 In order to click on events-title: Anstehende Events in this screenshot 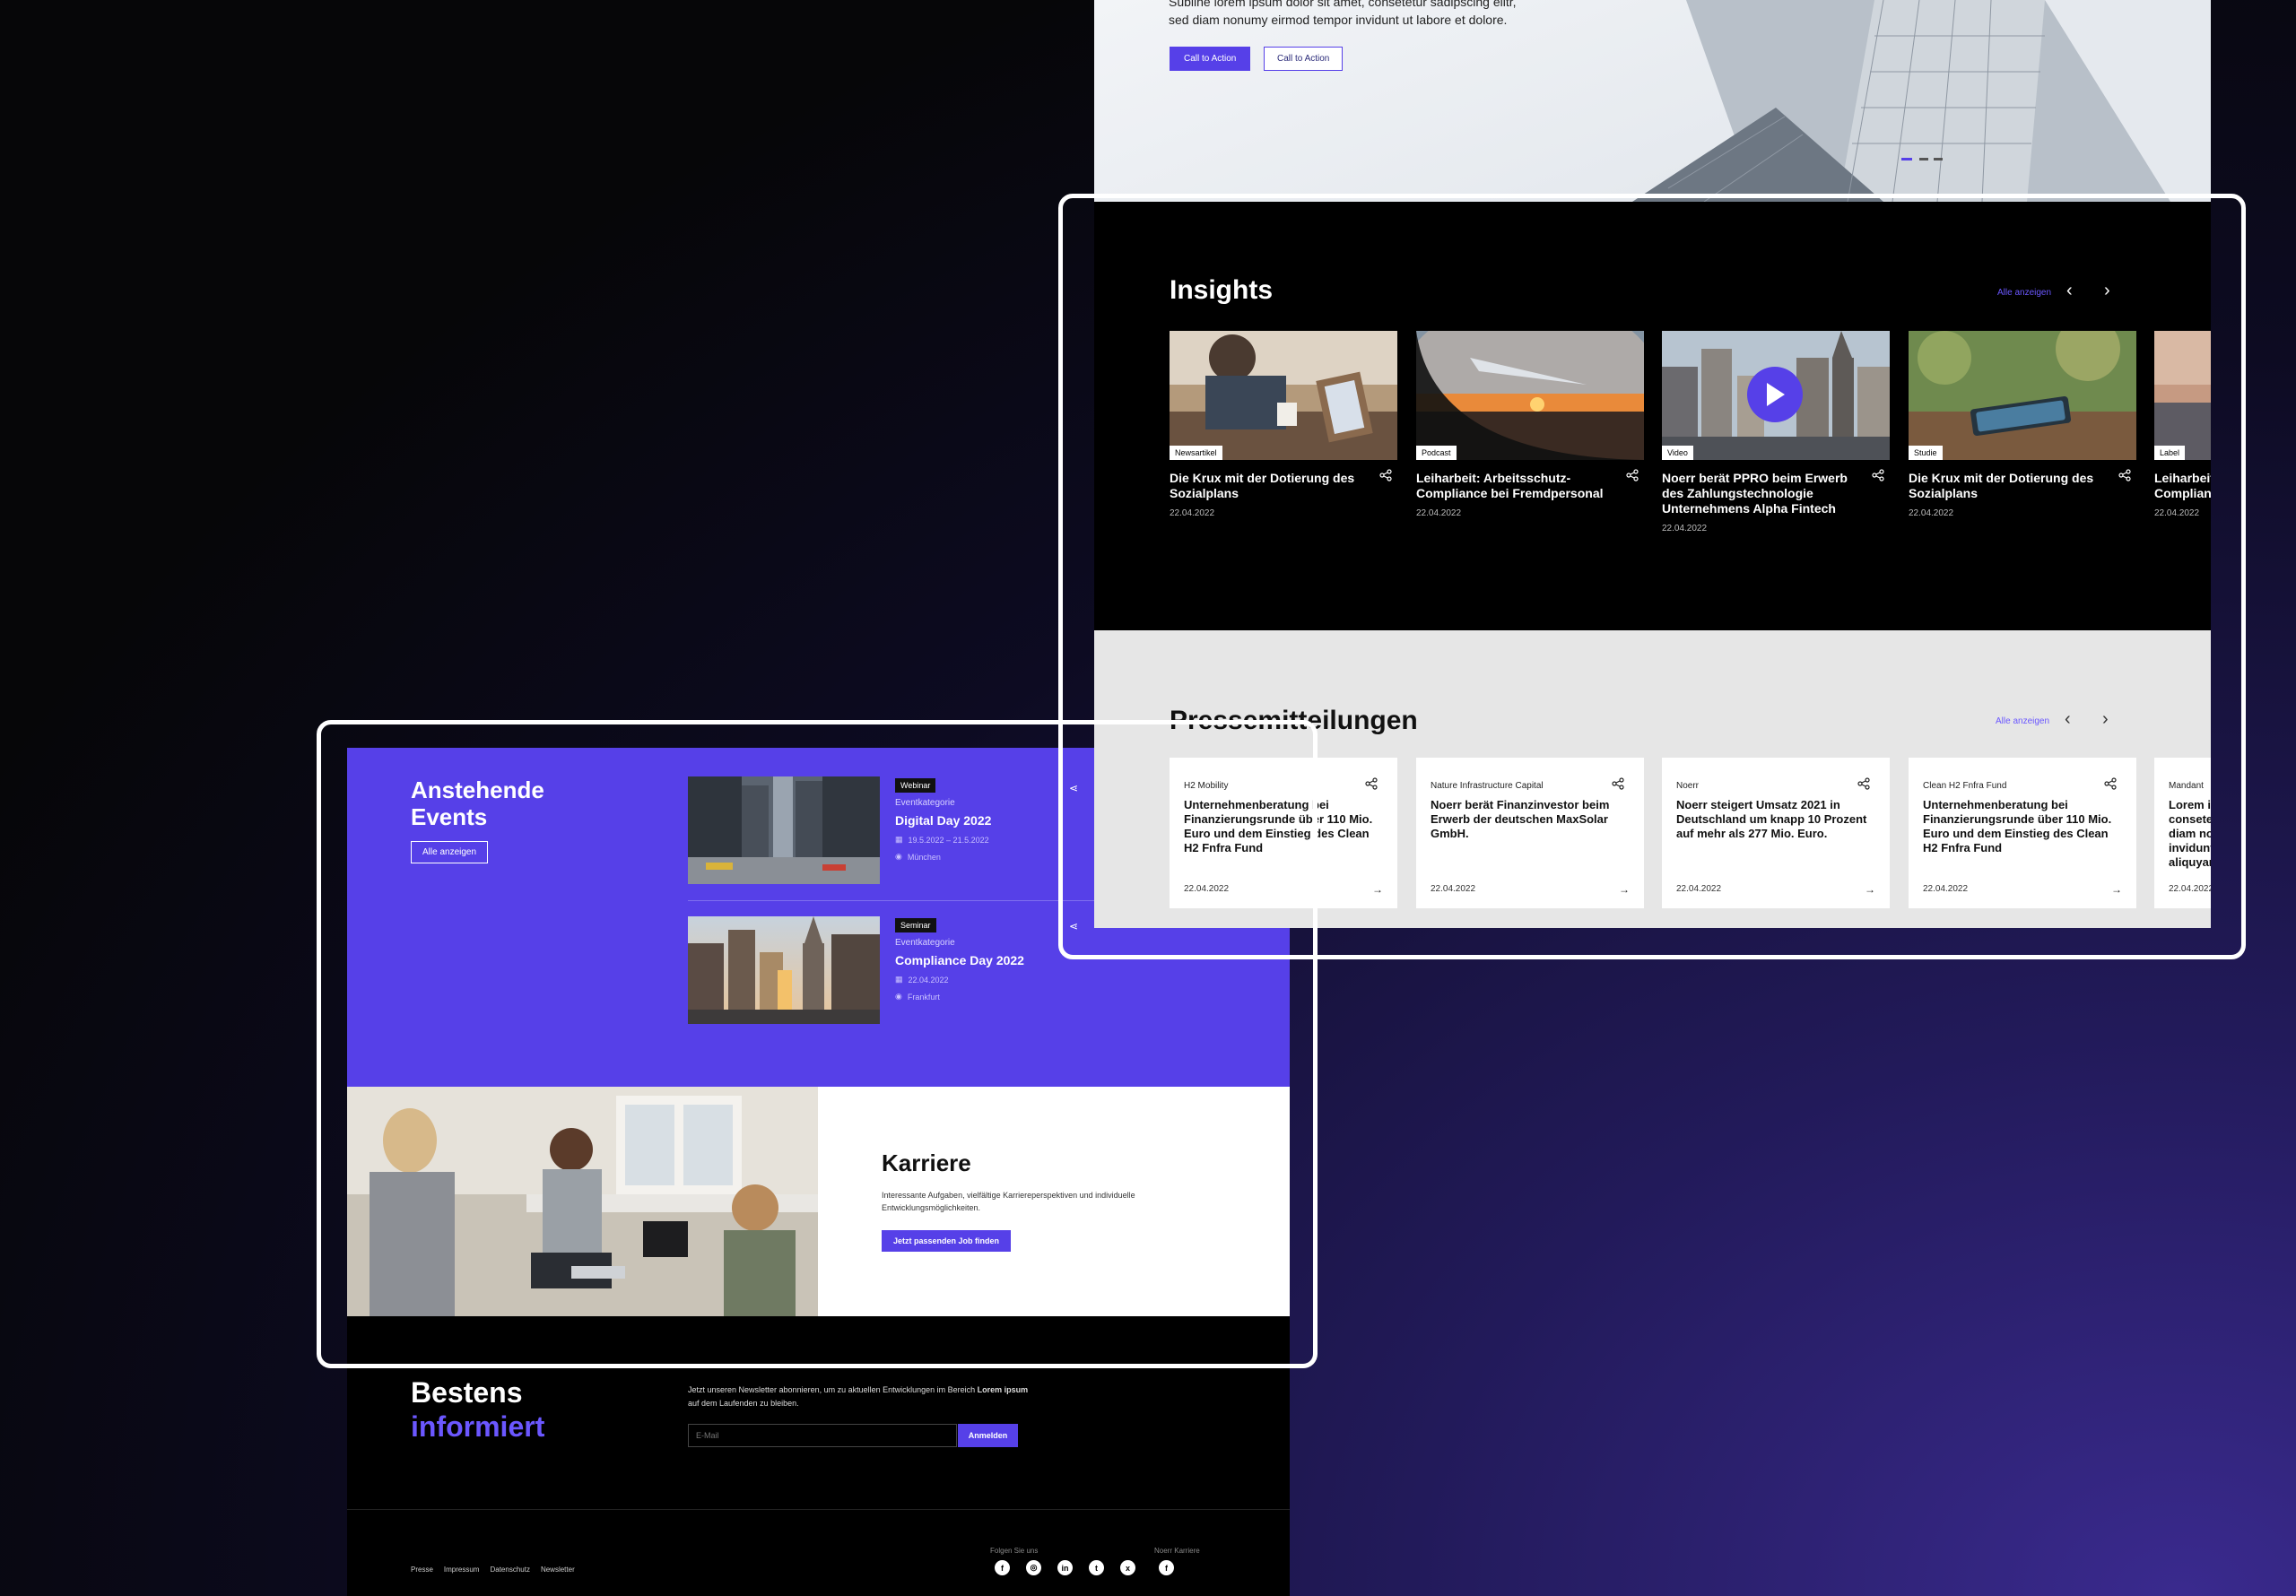, I will do `click(477, 803)`.